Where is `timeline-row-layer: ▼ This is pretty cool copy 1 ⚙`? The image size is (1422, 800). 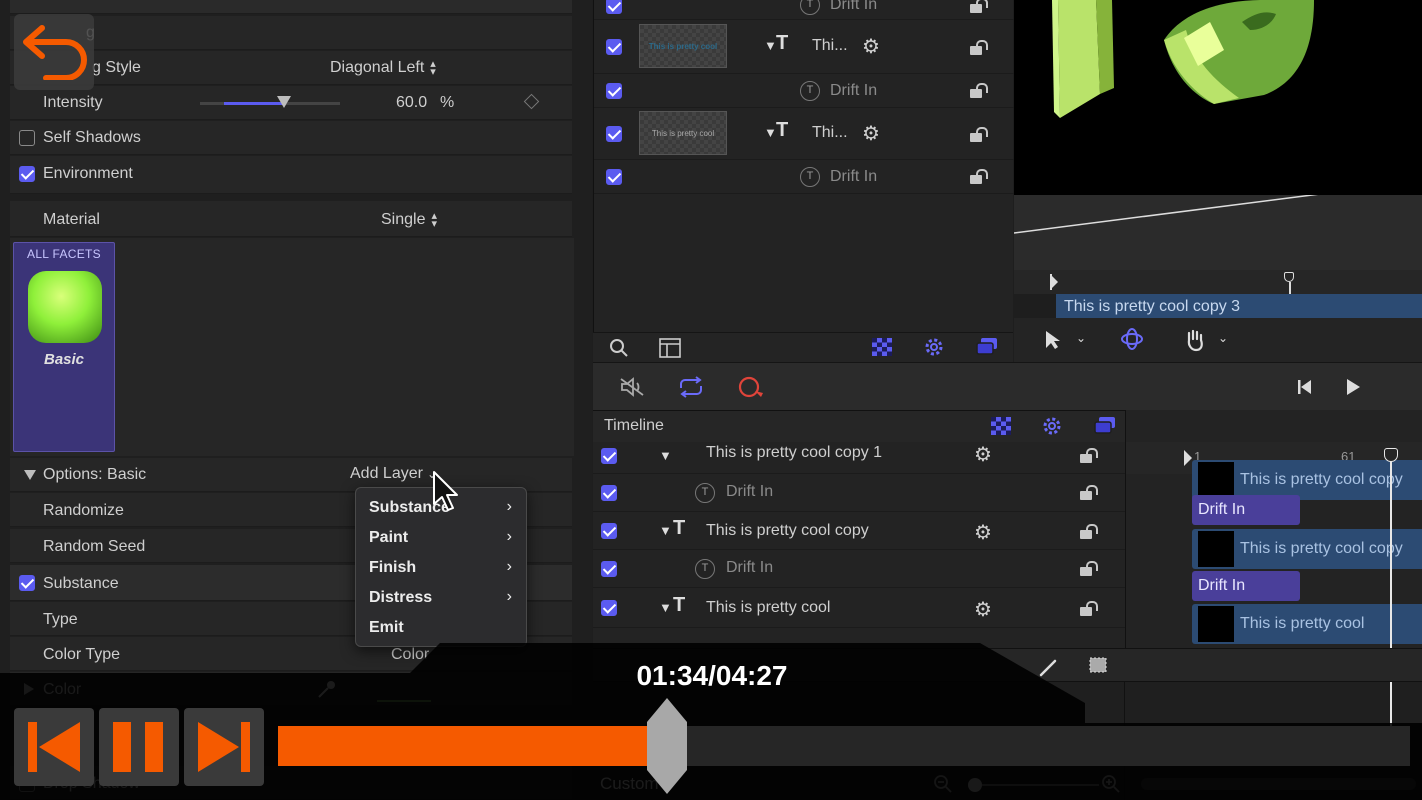 timeline-row-layer: ▼ This is pretty cool copy 1 ⚙ is located at coordinates (859, 458).